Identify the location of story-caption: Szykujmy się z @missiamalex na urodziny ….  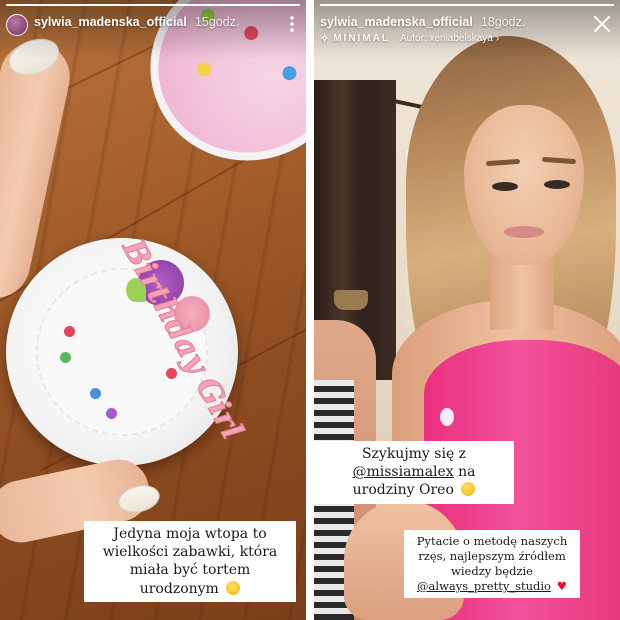
(414, 472).